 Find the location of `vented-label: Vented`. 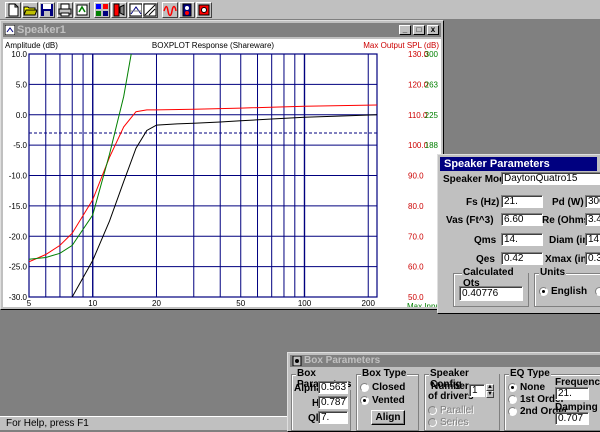

vented-label: Vented is located at coordinates (388, 400).